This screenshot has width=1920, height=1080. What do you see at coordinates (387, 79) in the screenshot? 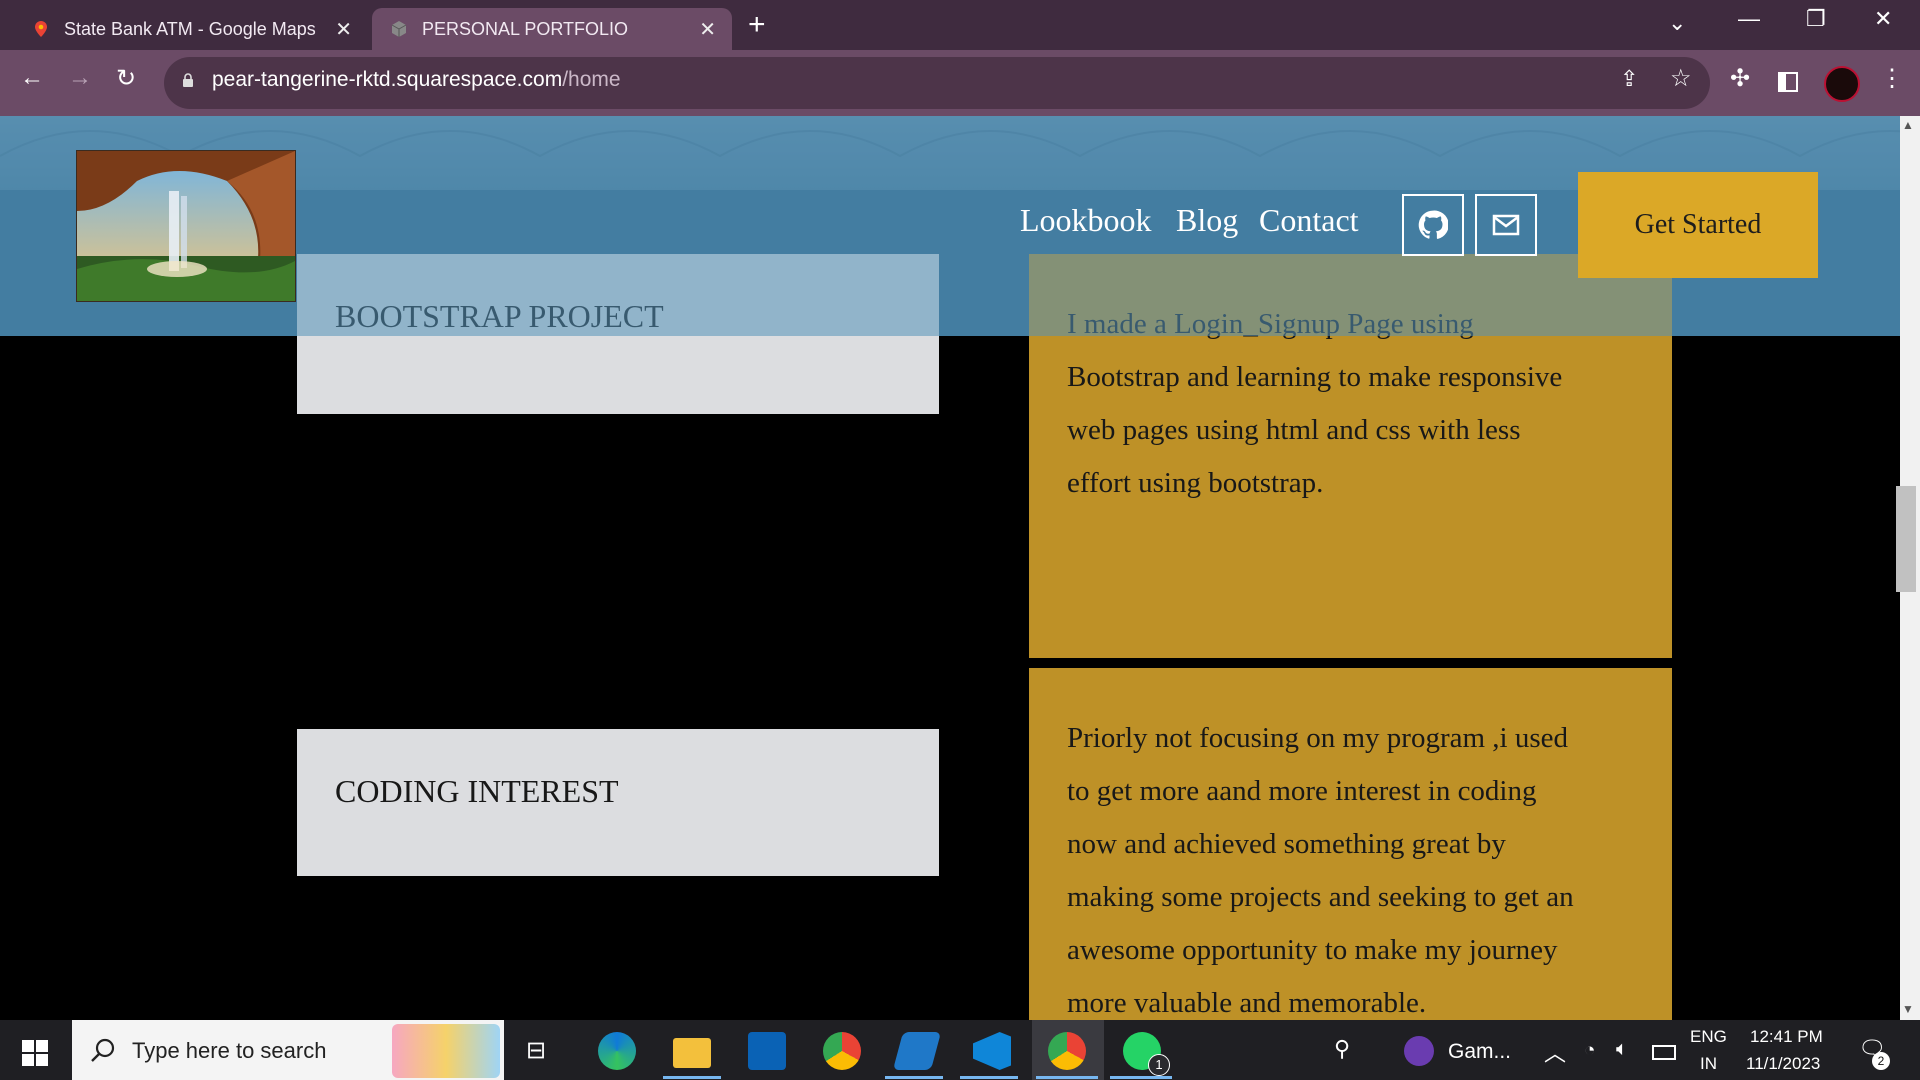
I see `url-domain: pear-tangerine-rktd.squarespace.com` at bounding box center [387, 79].